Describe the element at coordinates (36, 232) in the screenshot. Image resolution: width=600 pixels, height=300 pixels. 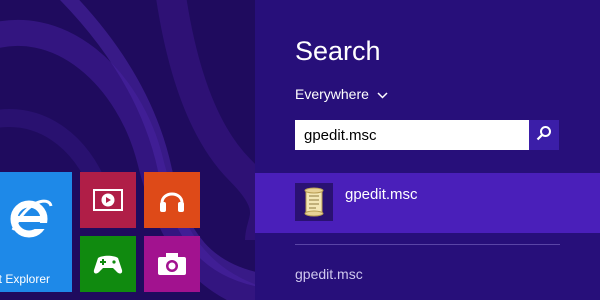
I see `tile-internet-explorer: et Explorer` at that location.